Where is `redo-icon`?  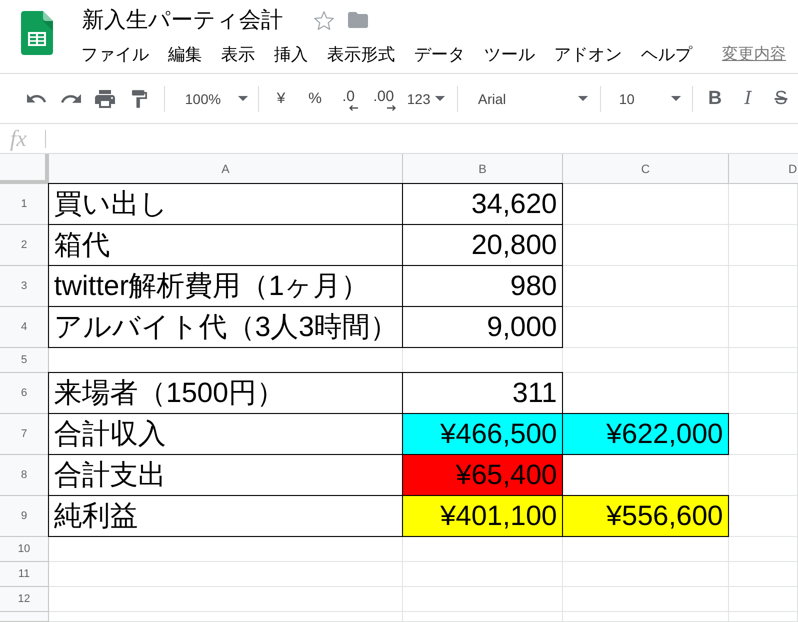
redo-icon is located at coordinates (71, 98).